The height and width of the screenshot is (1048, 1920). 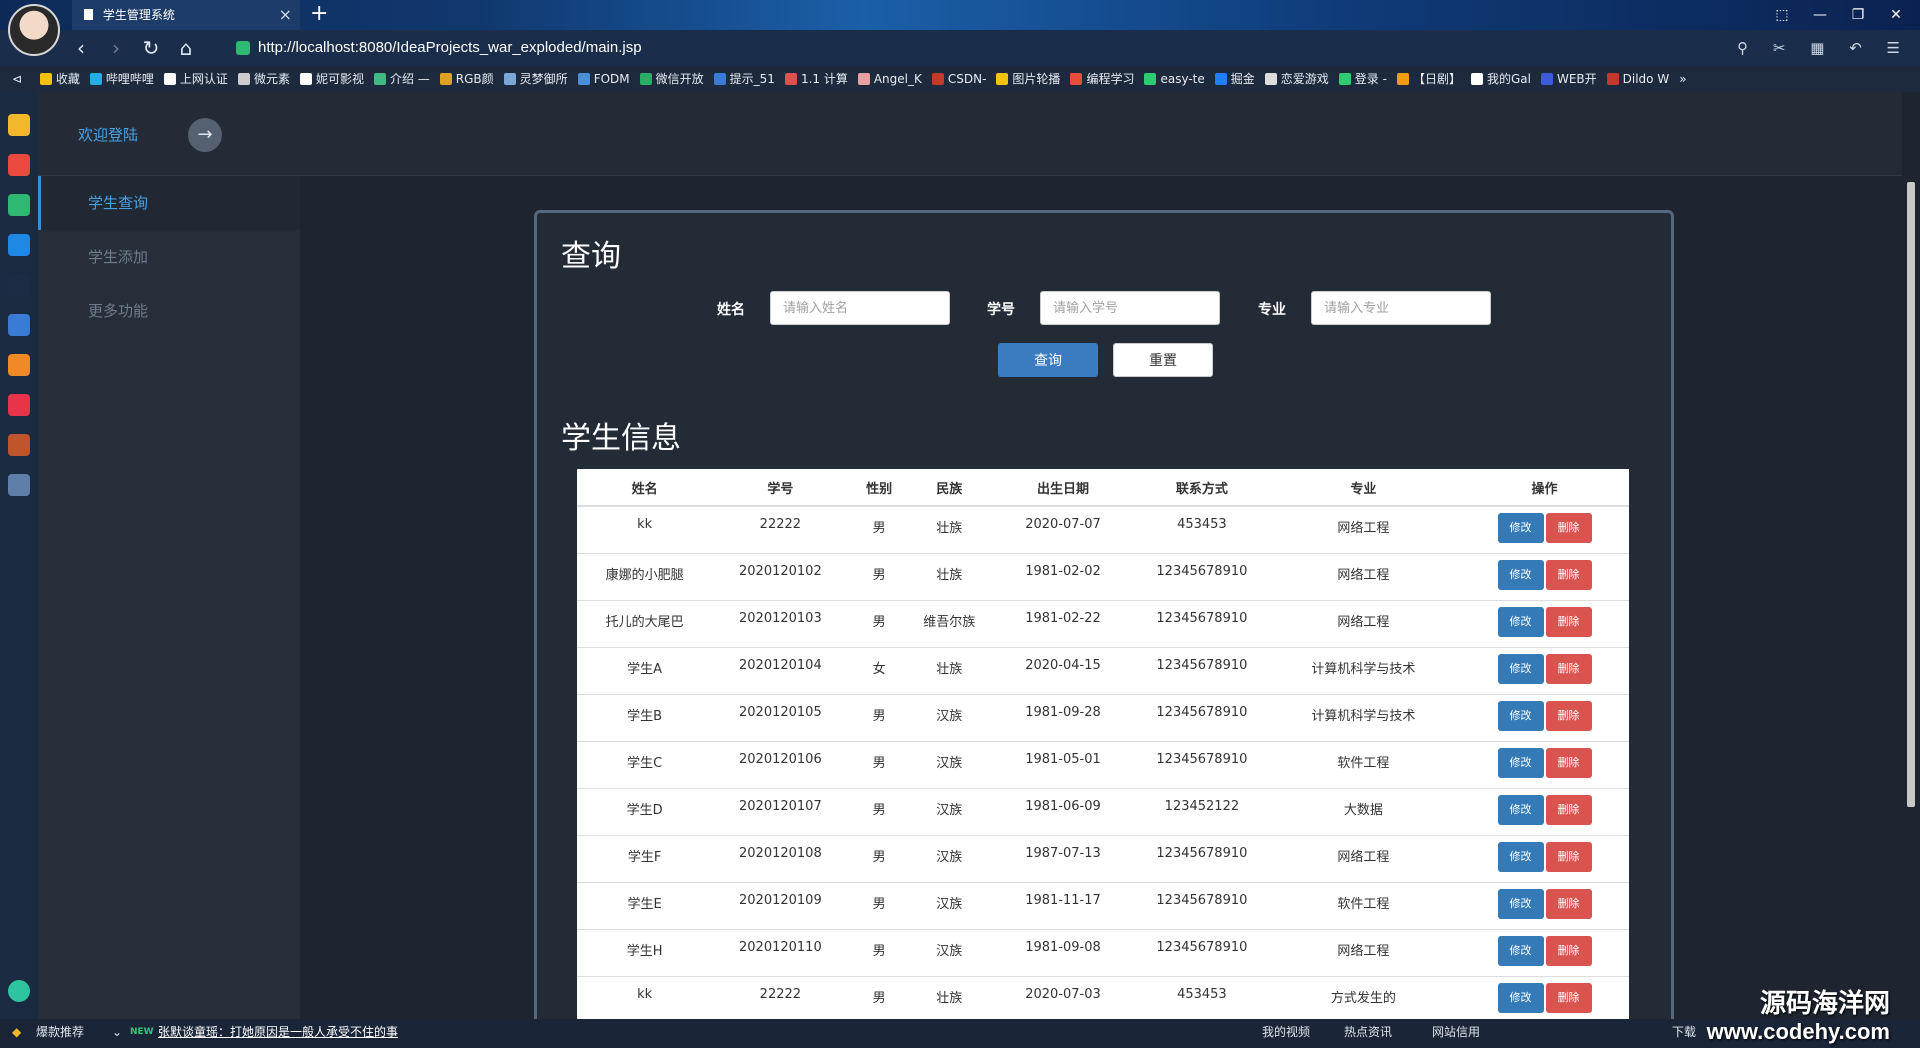 What do you see at coordinates (17, 79) in the screenshot?
I see `sidebar-toggle-icon: ⊲` at bounding box center [17, 79].